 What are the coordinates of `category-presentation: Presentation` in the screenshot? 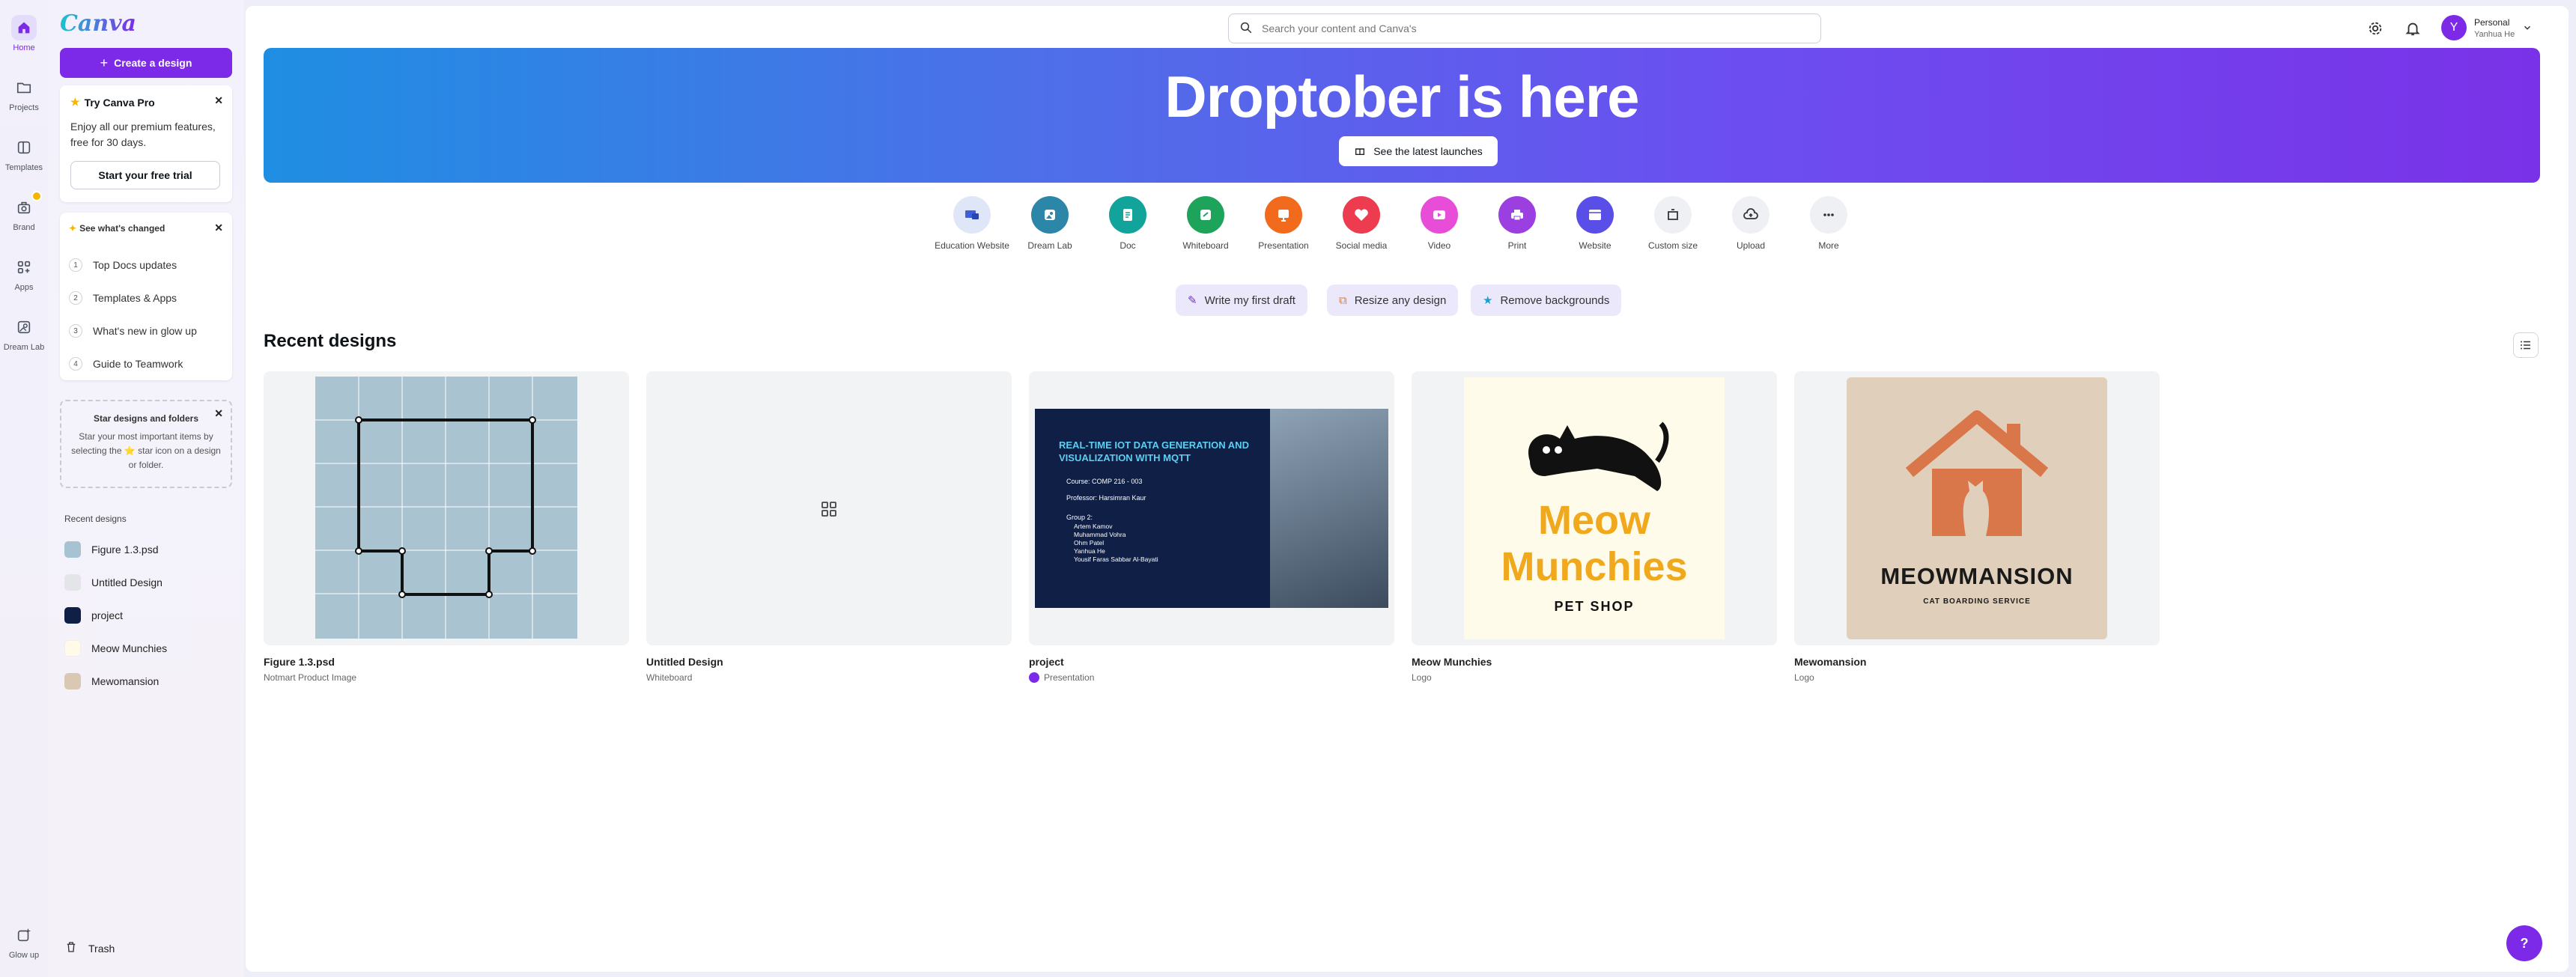 It's located at (1283, 224).